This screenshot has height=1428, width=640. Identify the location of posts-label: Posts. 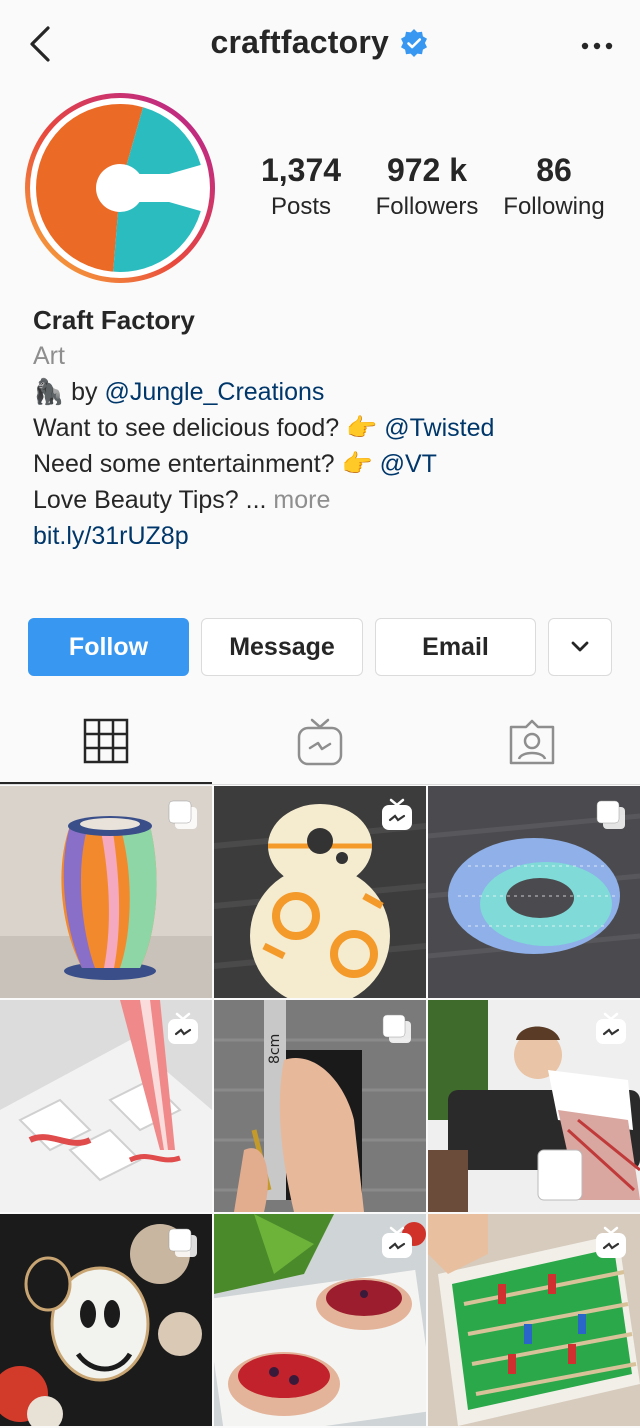
(301, 206).